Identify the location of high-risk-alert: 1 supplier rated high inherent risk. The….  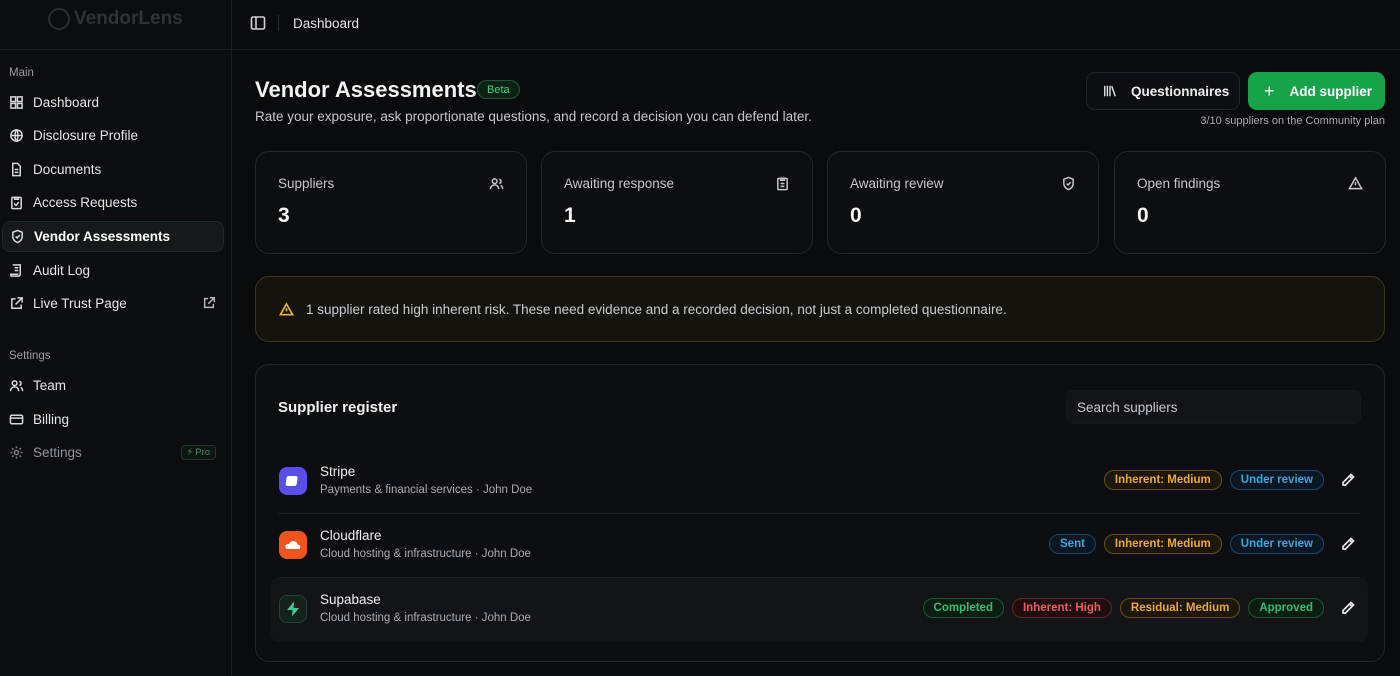
(820, 309).